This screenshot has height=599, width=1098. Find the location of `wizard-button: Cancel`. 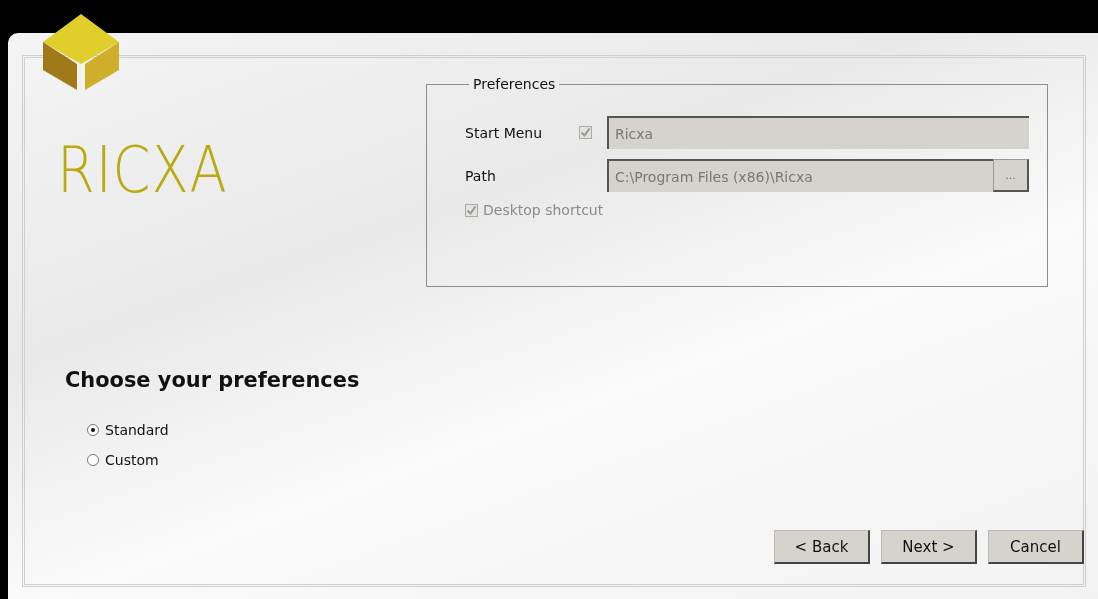

wizard-button: Cancel is located at coordinates (1036, 547).